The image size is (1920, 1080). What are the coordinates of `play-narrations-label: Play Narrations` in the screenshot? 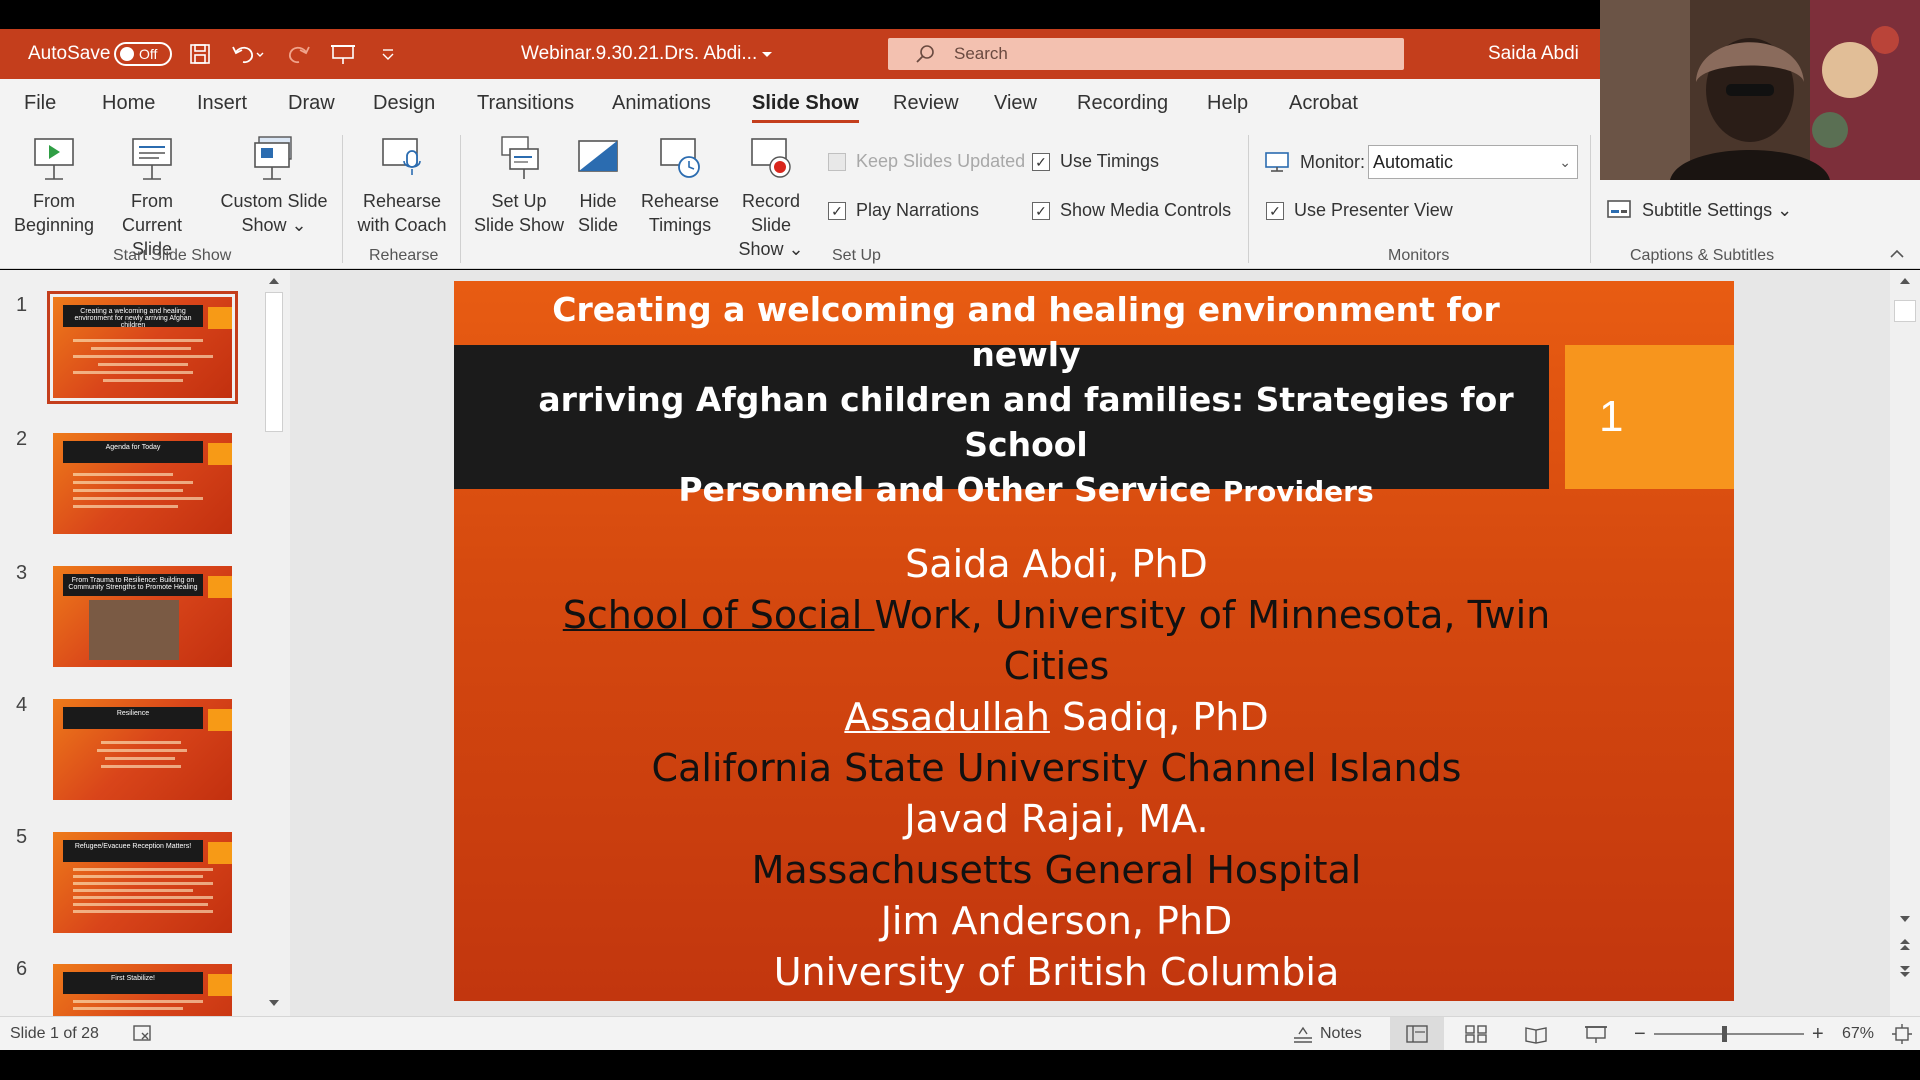 It's located at (918, 210).